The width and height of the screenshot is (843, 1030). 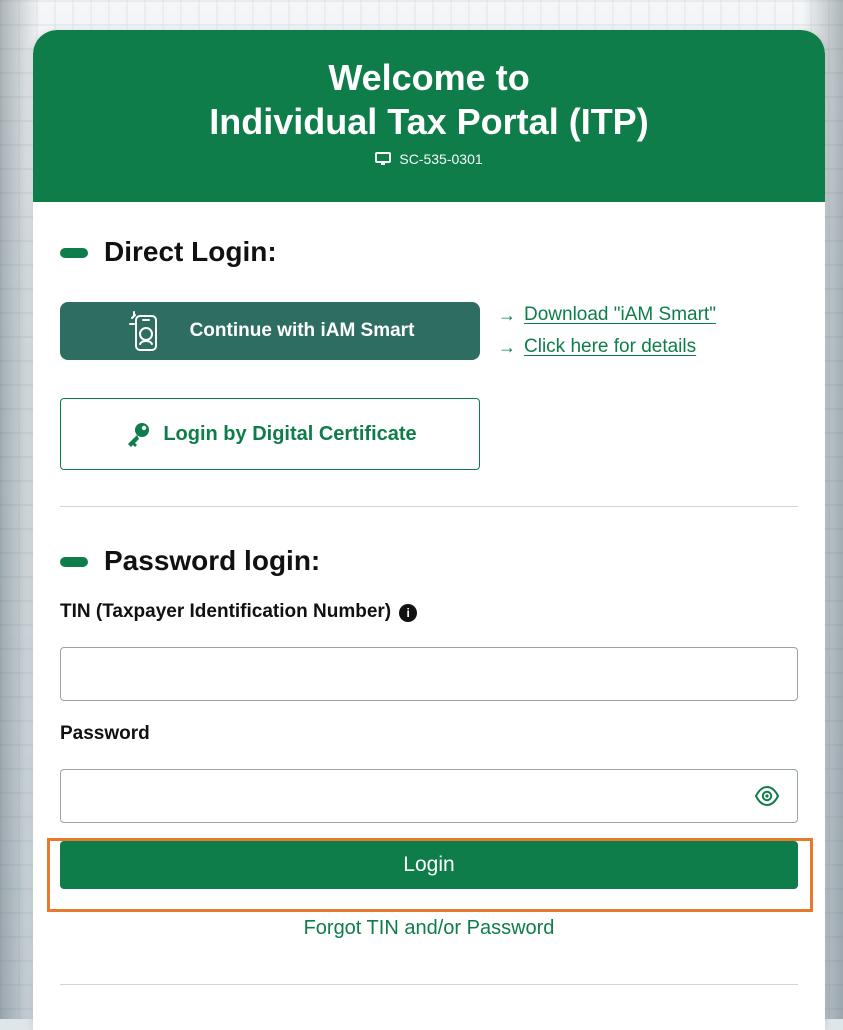 I want to click on iam-smart-details-link: Click here for details, so click(x=610, y=347).